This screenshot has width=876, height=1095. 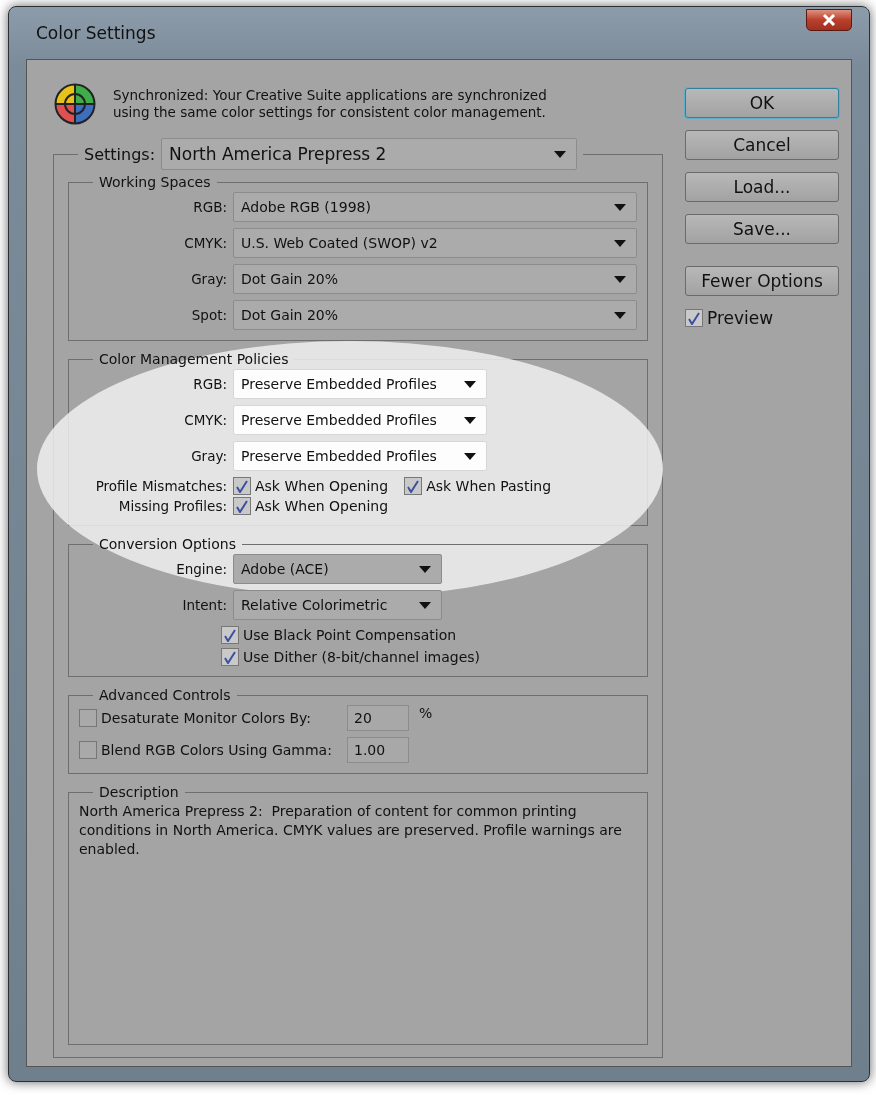 I want to click on checkbox-label: Use Dither (8-bit/channel images), so click(x=362, y=657).